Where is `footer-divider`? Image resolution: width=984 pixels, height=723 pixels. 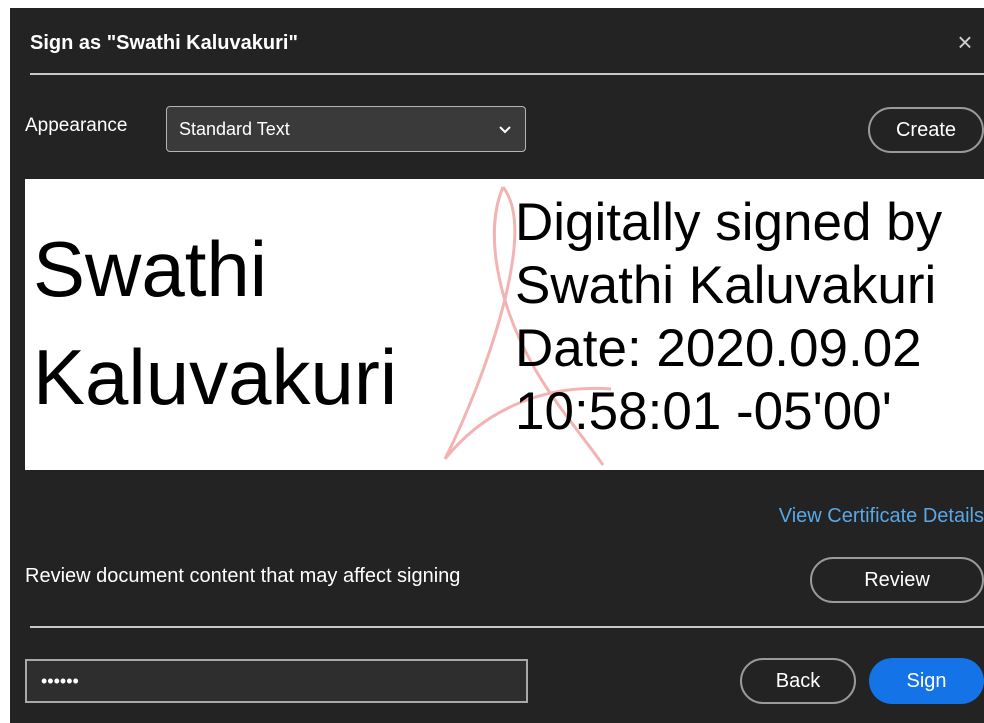 footer-divider is located at coordinates (507, 627).